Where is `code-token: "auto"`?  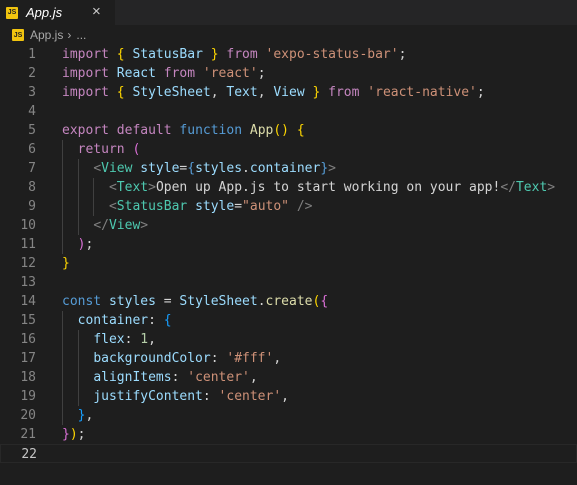 code-token: "auto" is located at coordinates (266, 206).